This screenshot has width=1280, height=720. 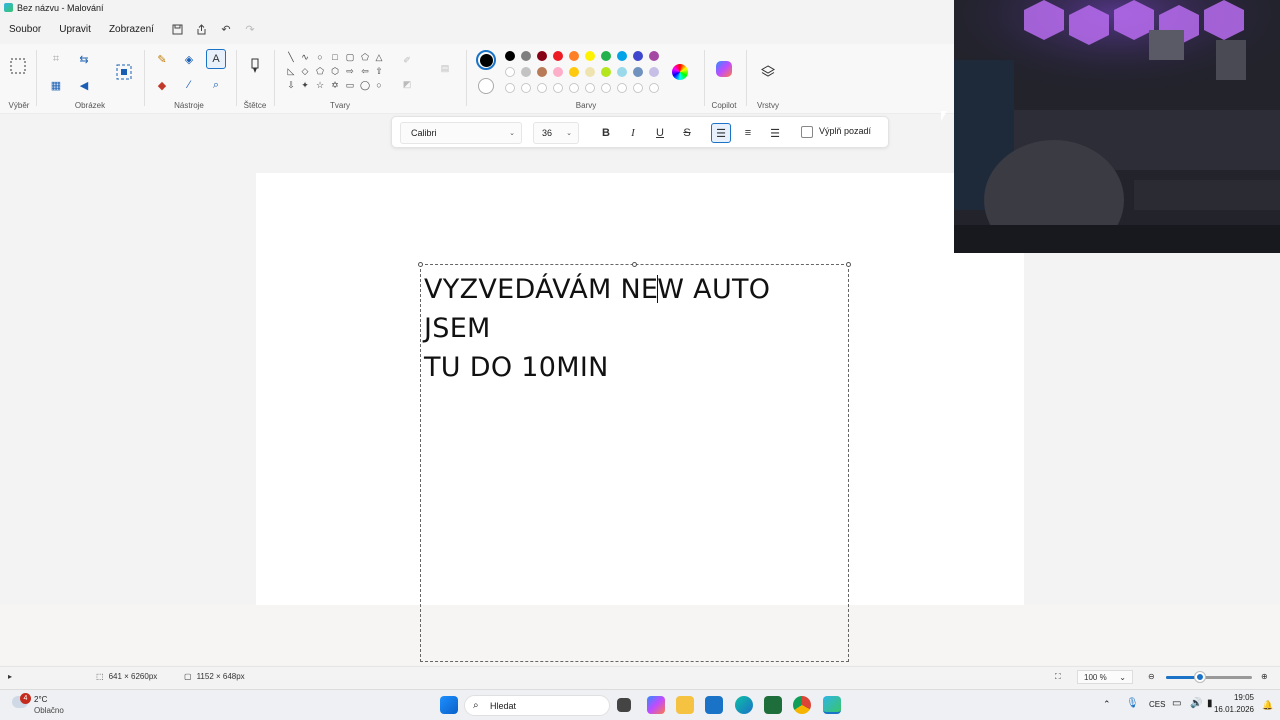 What do you see at coordinates (685, 705) in the screenshot?
I see `file-explorer-icon` at bounding box center [685, 705].